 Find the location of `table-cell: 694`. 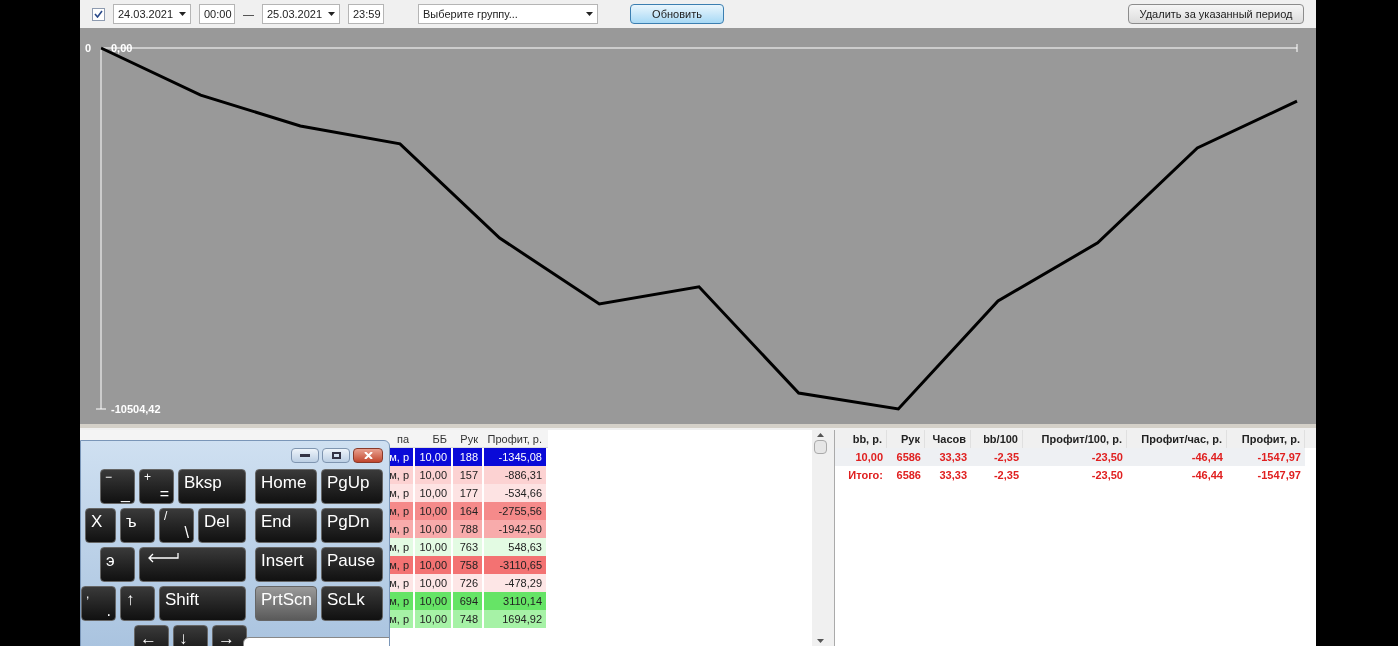

table-cell: 694 is located at coordinates (467, 601).